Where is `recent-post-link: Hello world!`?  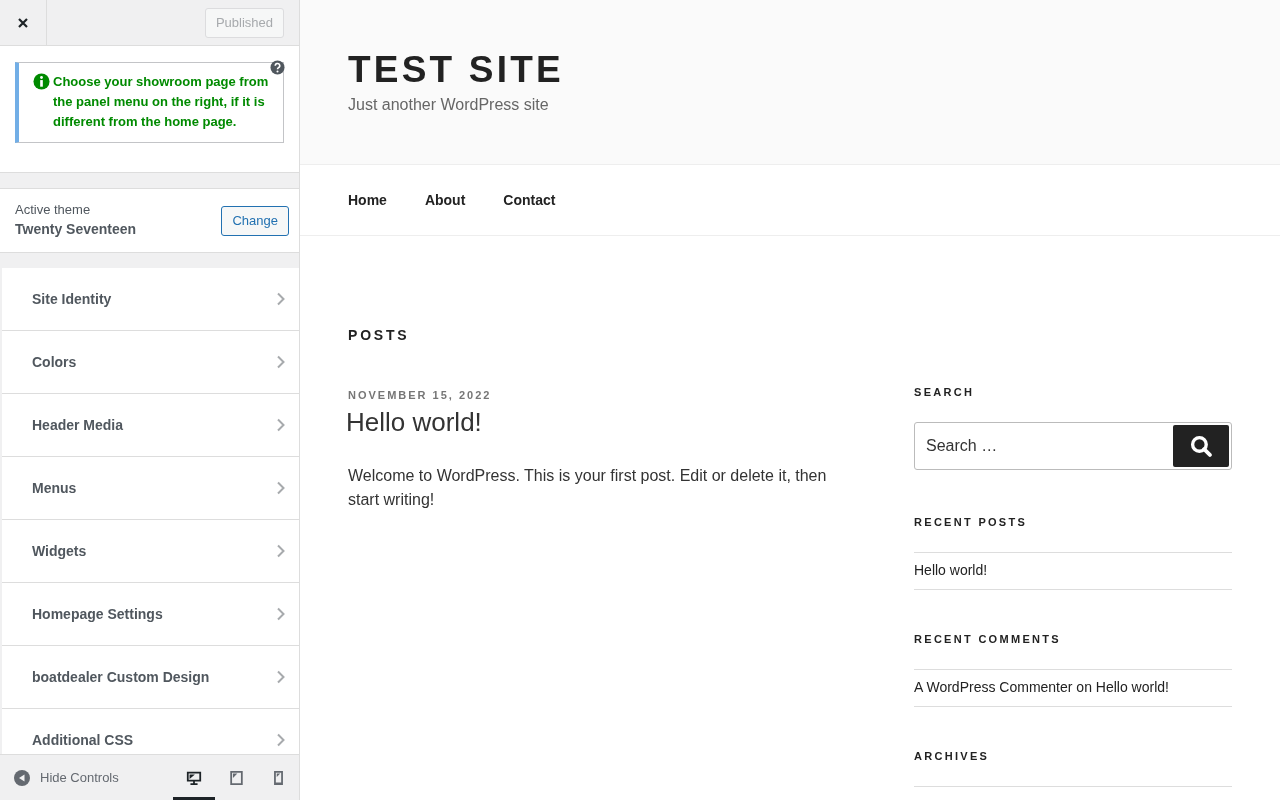 recent-post-link: Hello world! is located at coordinates (951, 570).